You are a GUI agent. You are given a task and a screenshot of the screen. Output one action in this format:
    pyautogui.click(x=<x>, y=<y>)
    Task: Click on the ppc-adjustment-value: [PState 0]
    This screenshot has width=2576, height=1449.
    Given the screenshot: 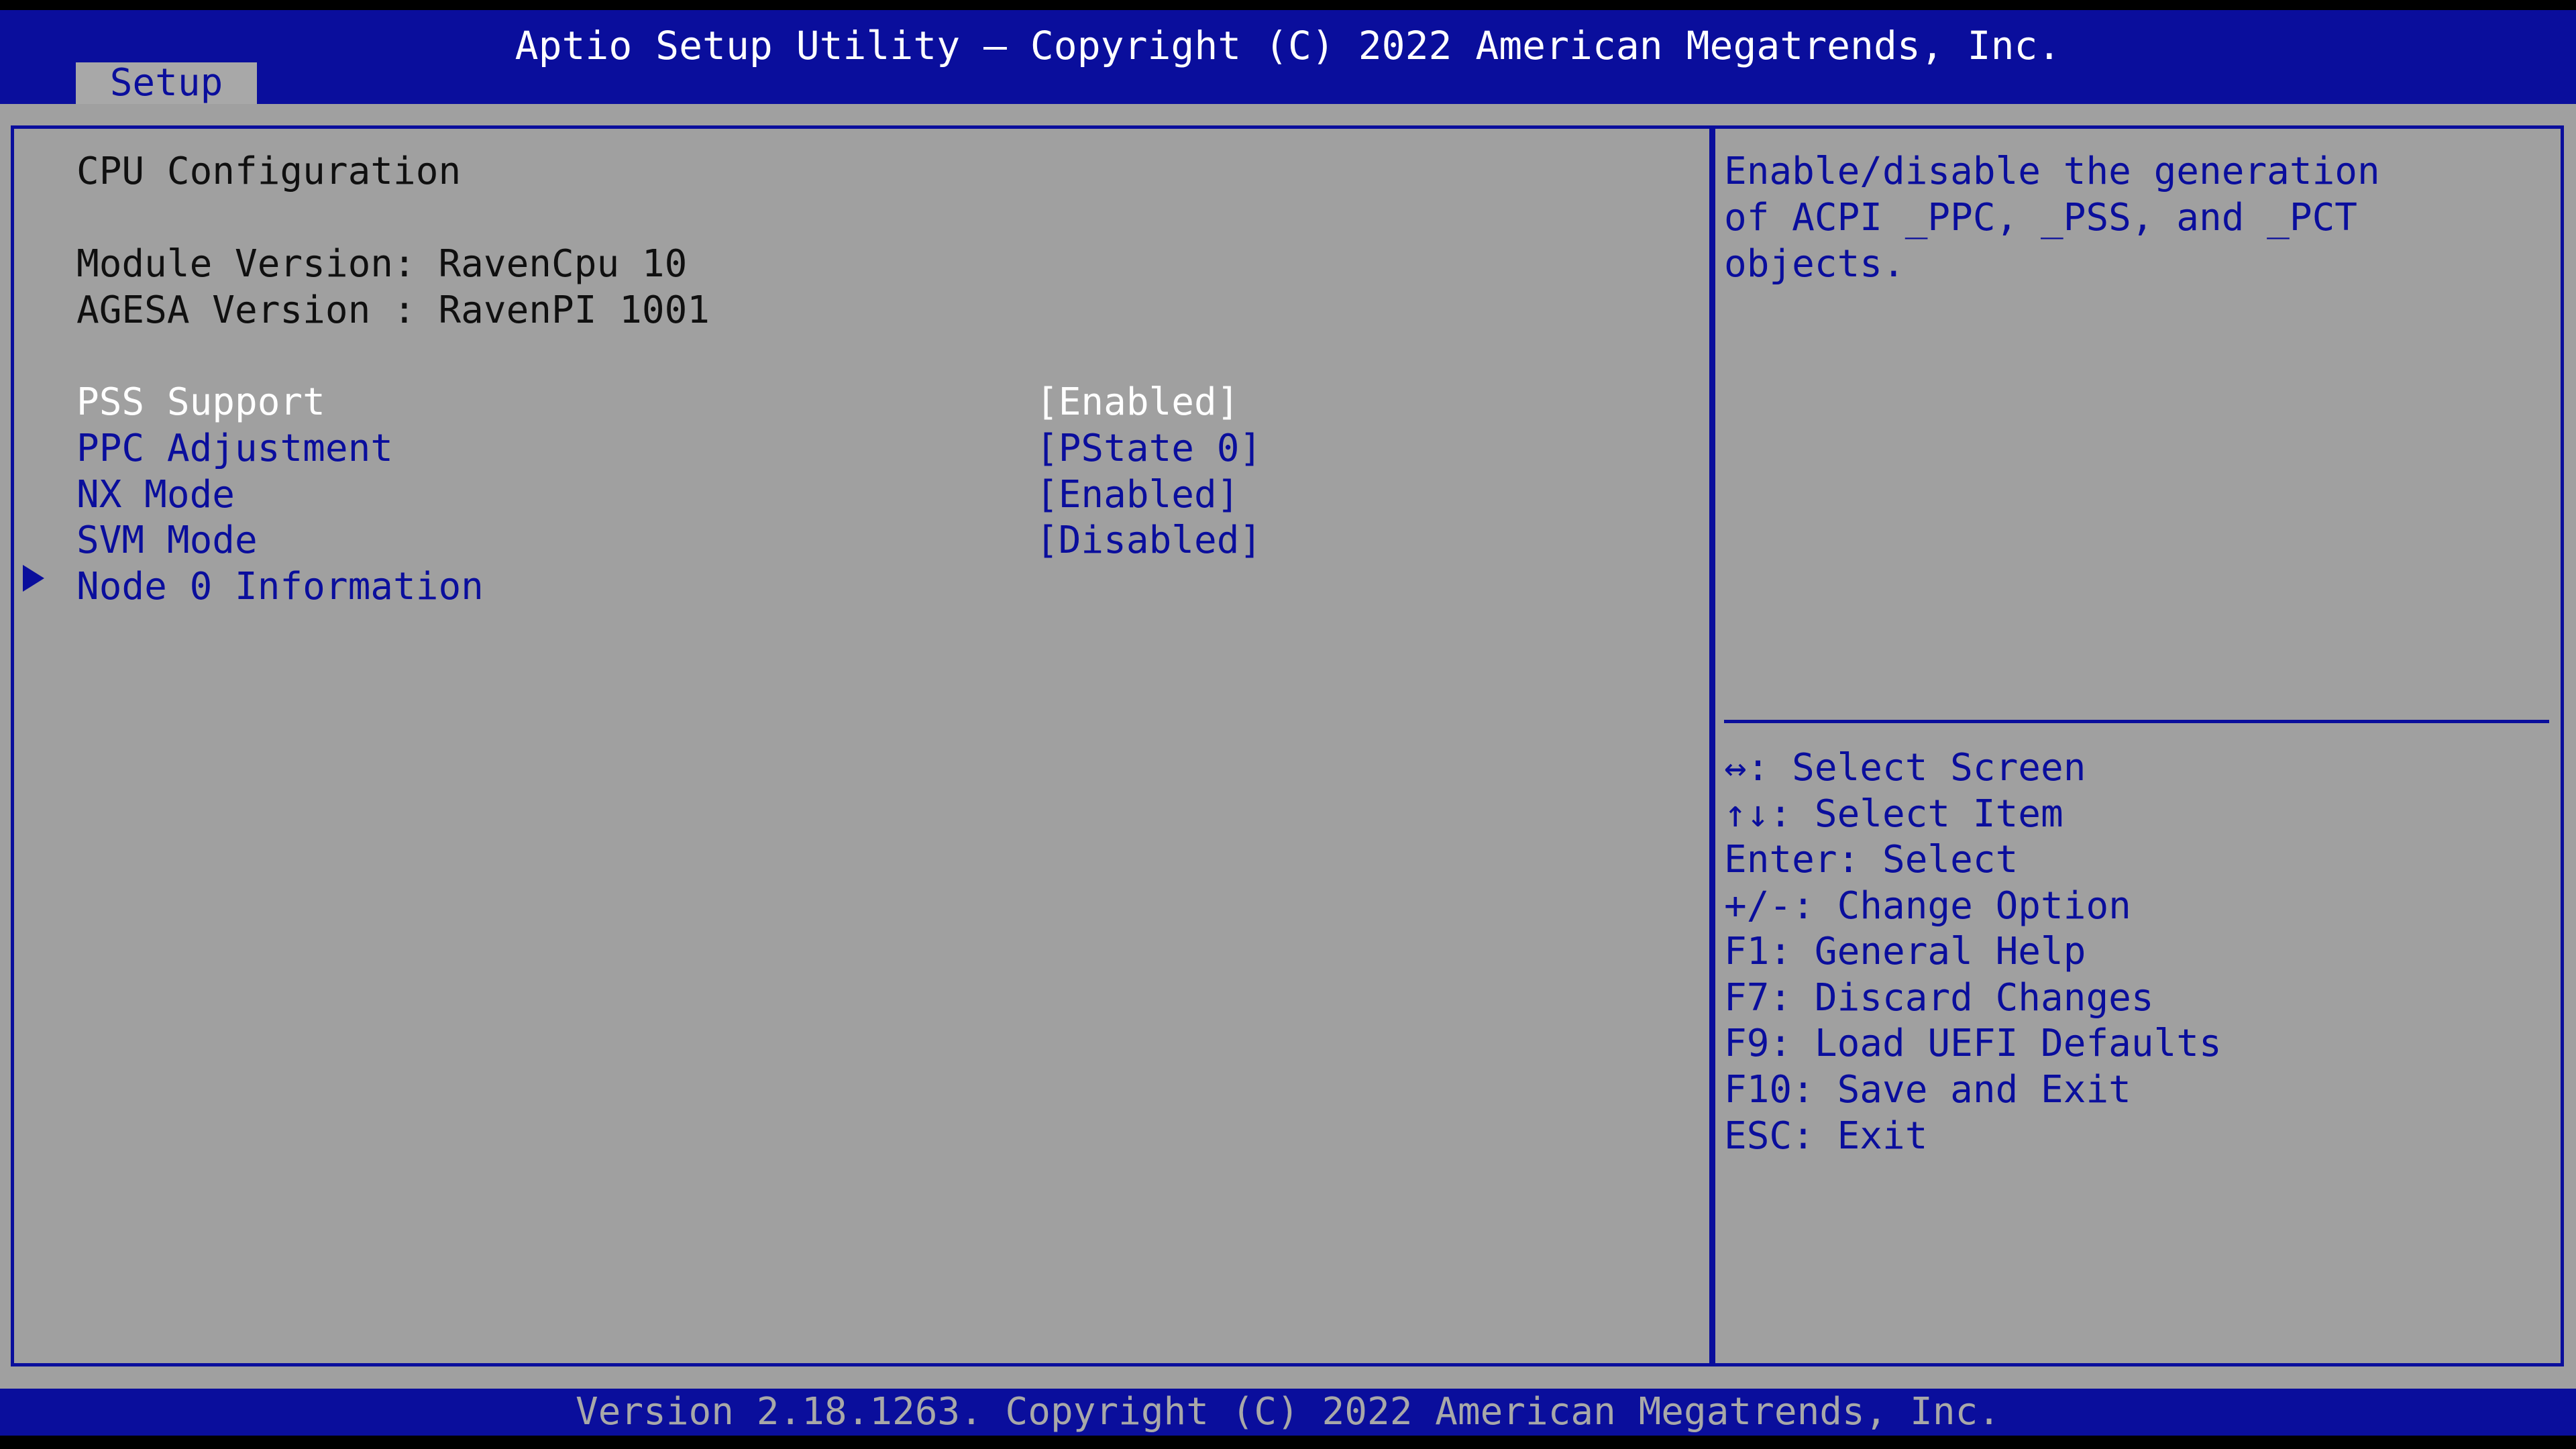 What is the action you would take?
    pyautogui.click(x=1149, y=449)
    